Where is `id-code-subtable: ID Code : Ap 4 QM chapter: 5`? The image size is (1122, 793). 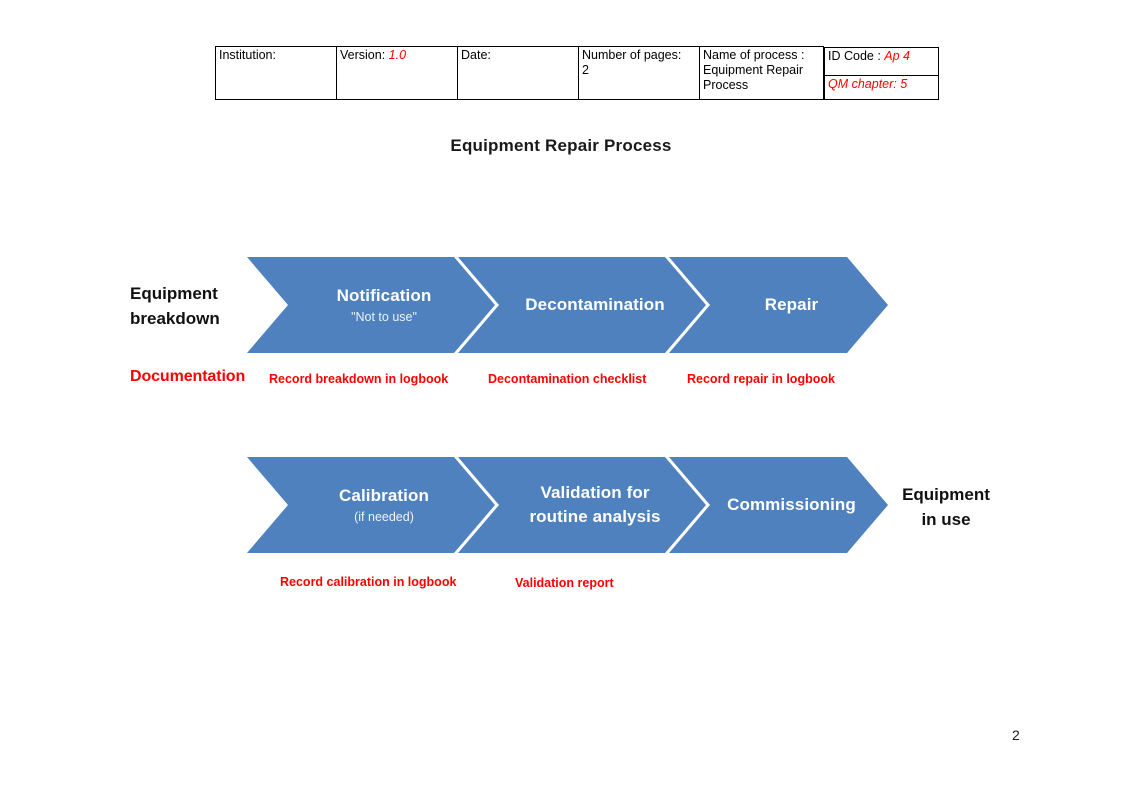
id-code-subtable: ID Code : Ap 4 QM chapter: 5 is located at coordinates (881, 73).